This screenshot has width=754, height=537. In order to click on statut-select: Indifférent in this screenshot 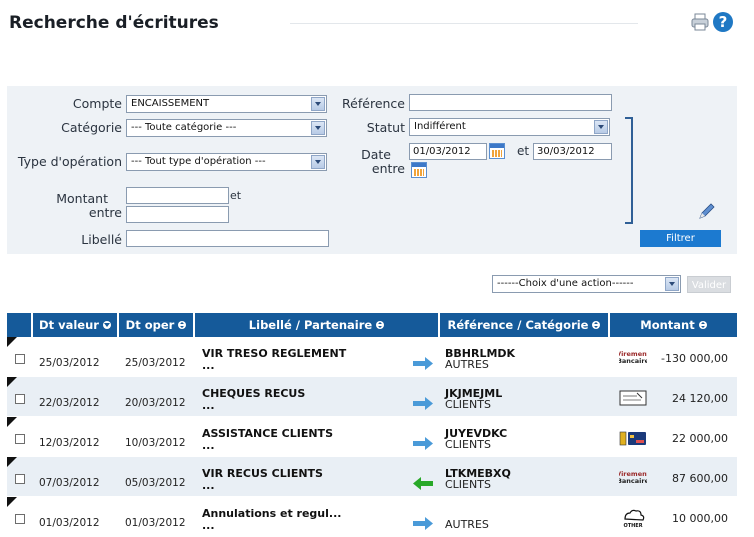, I will do `click(509, 127)`.